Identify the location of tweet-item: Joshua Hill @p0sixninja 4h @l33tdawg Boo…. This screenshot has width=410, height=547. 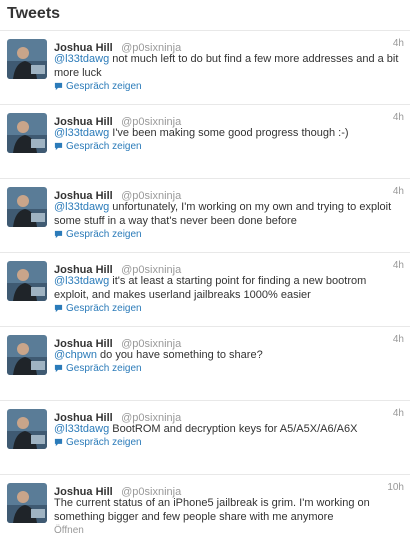
(205, 438).